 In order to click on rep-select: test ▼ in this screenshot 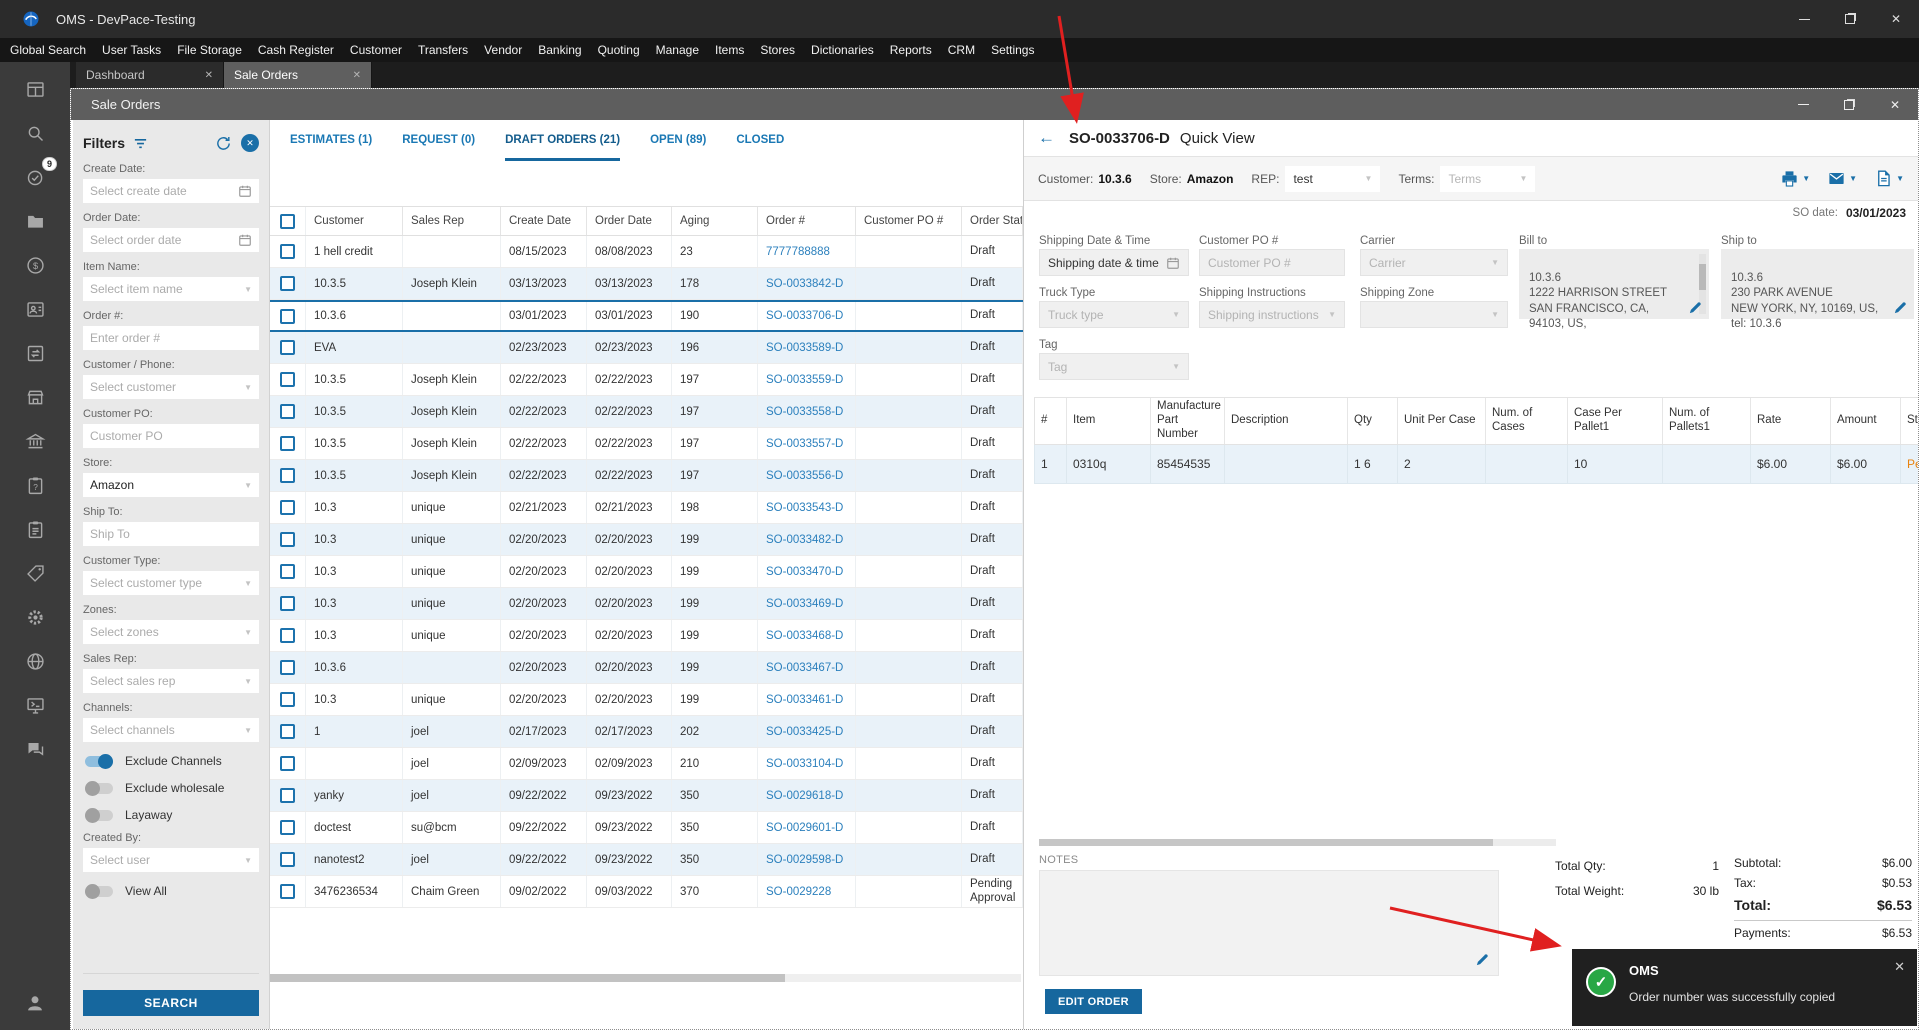, I will do `click(1333, 178)`.